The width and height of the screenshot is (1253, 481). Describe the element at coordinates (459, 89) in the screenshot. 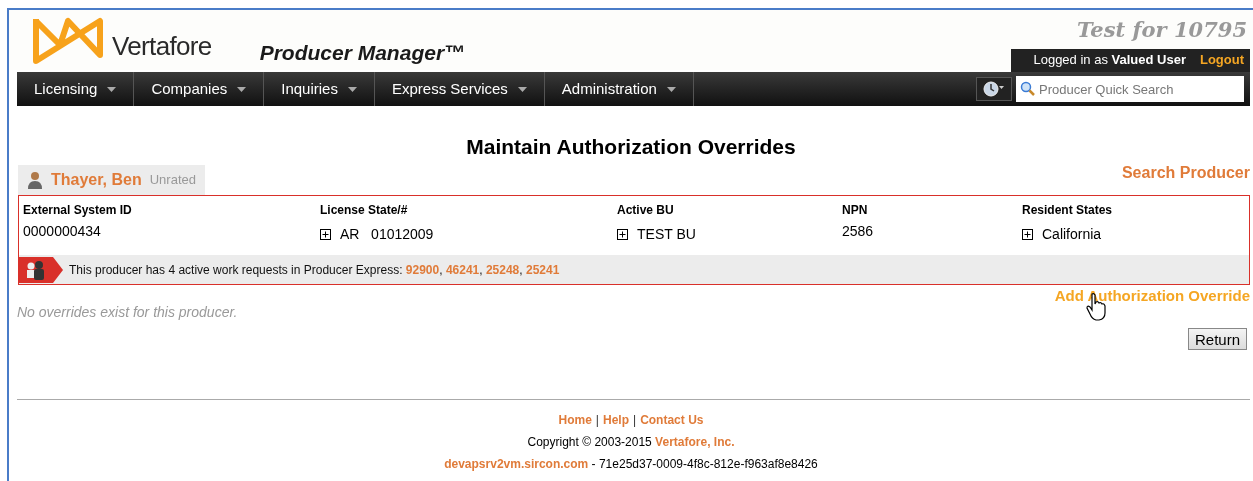

I see `nav-menu: Express Services` at that location.